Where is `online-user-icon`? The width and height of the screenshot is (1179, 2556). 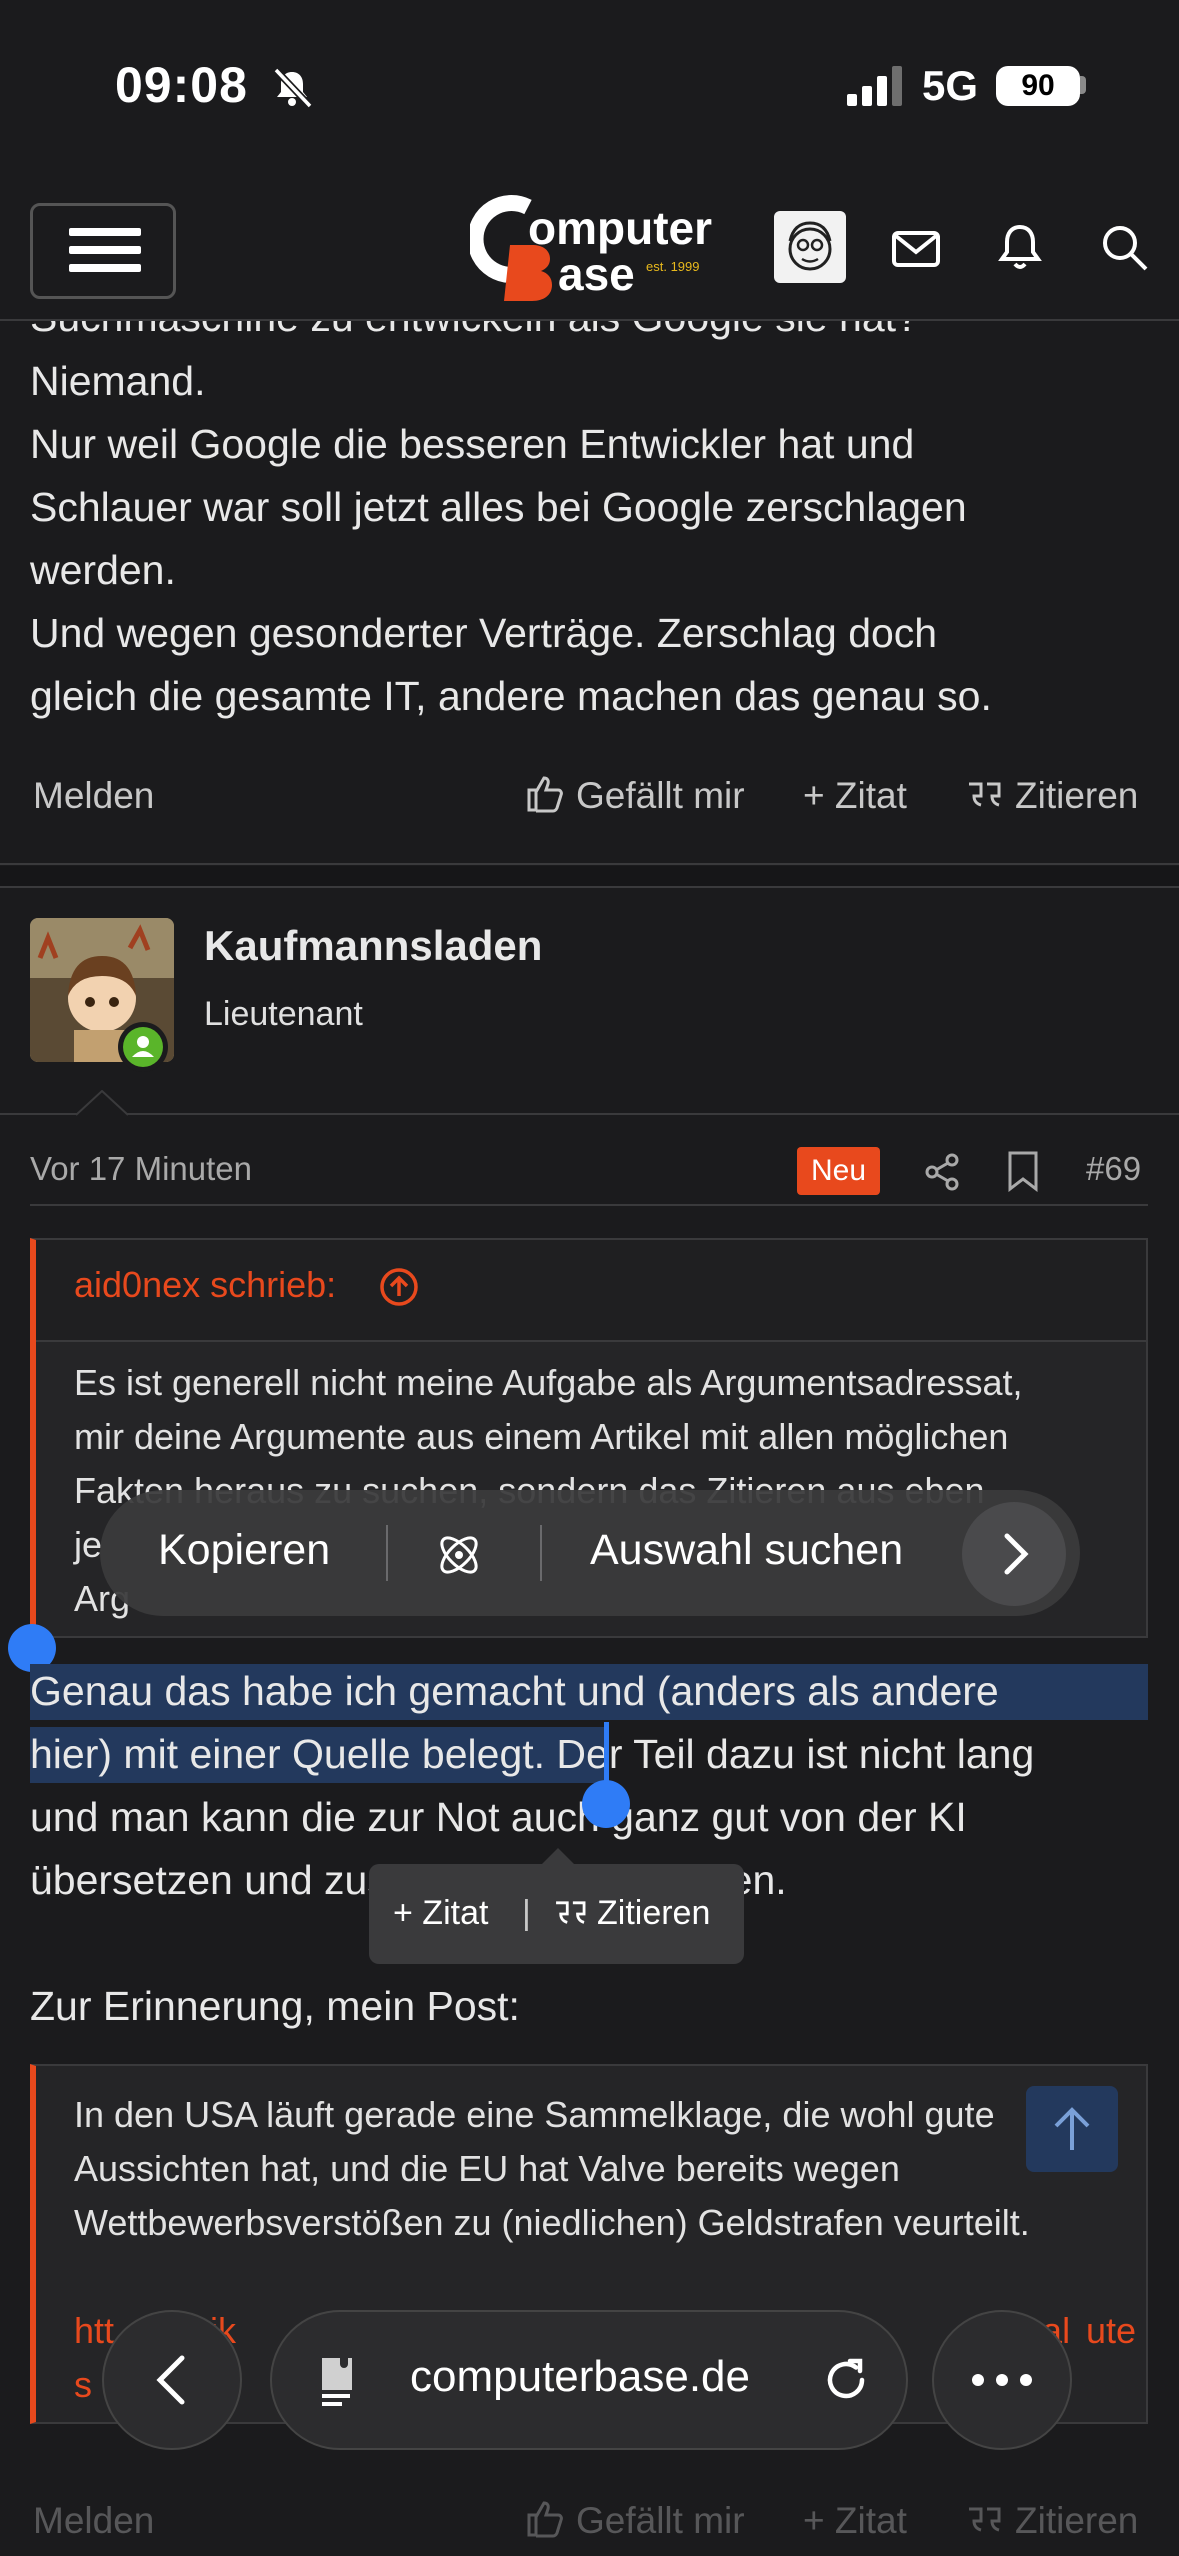 online-user-icon is located at coordinates (143, 1047).